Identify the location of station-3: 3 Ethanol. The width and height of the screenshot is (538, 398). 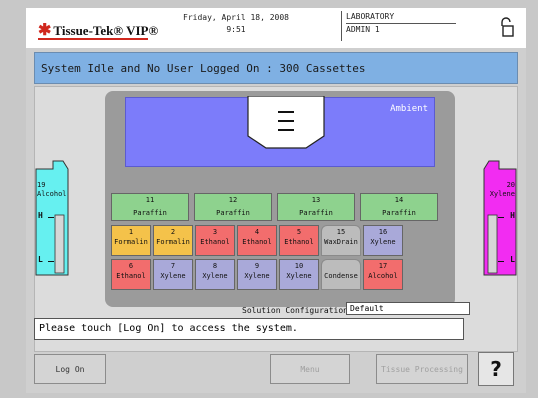
(215, 240).